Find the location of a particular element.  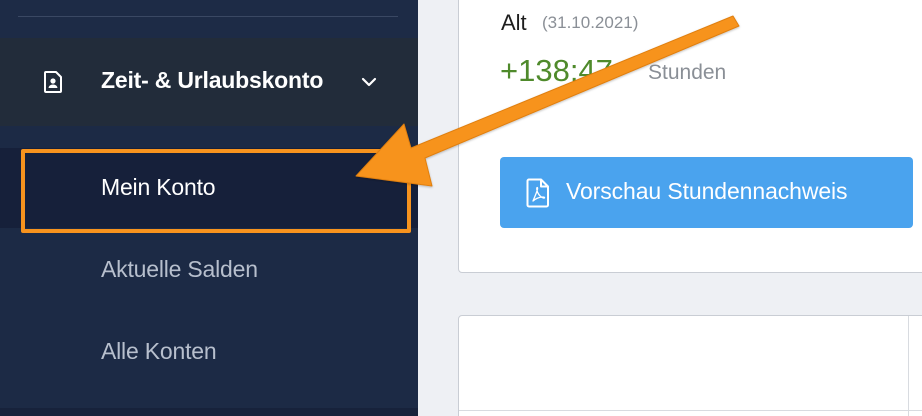

chevron-down-icon is located at coordinates (369, 82).